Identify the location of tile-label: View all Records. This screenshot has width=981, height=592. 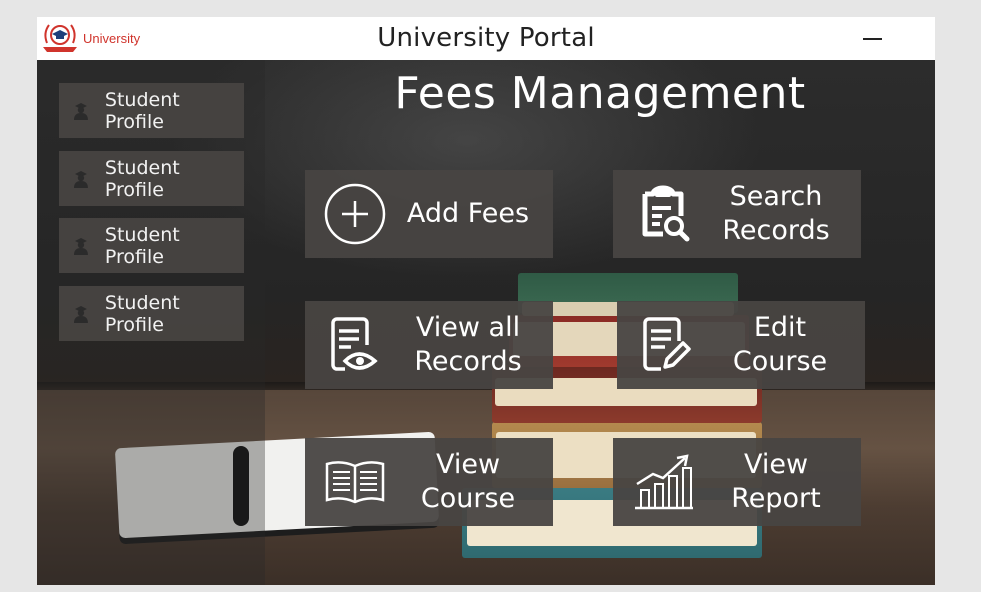
(468, 344).